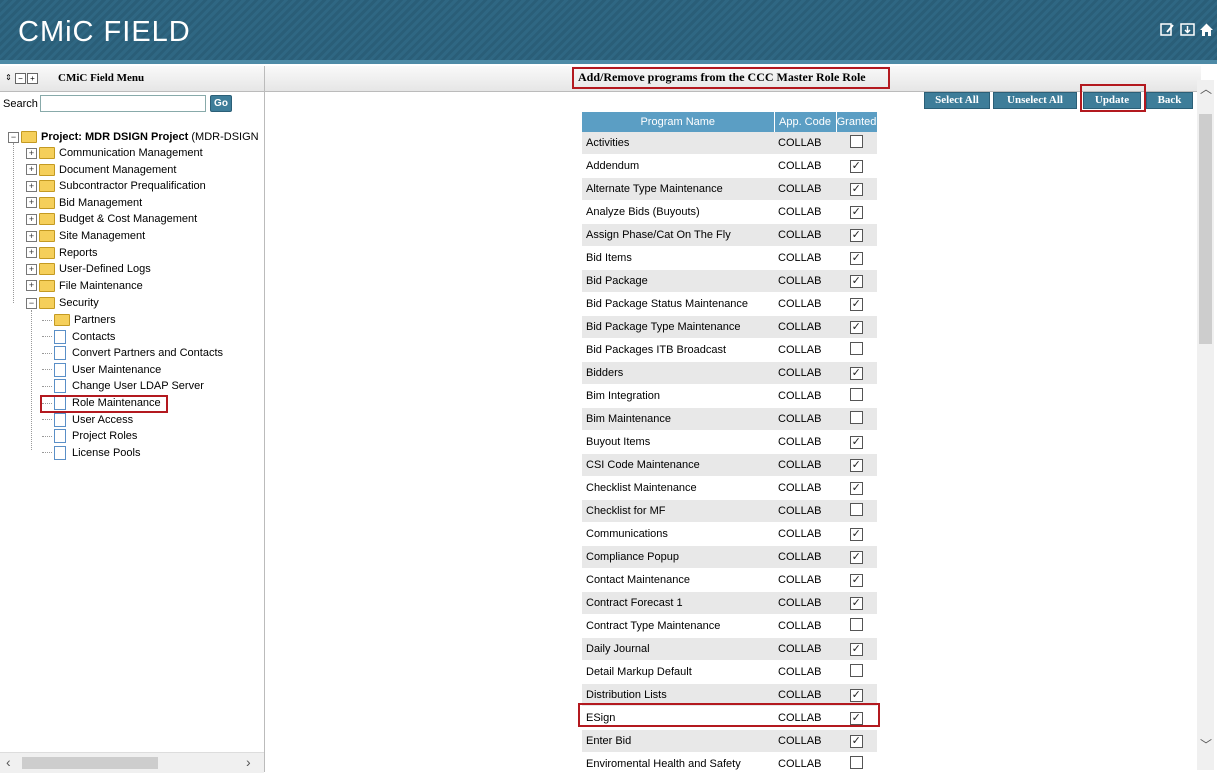 This screenshot has height=776, width=1217. I want to click on column-header-granted: Granted, so click(856, 122).